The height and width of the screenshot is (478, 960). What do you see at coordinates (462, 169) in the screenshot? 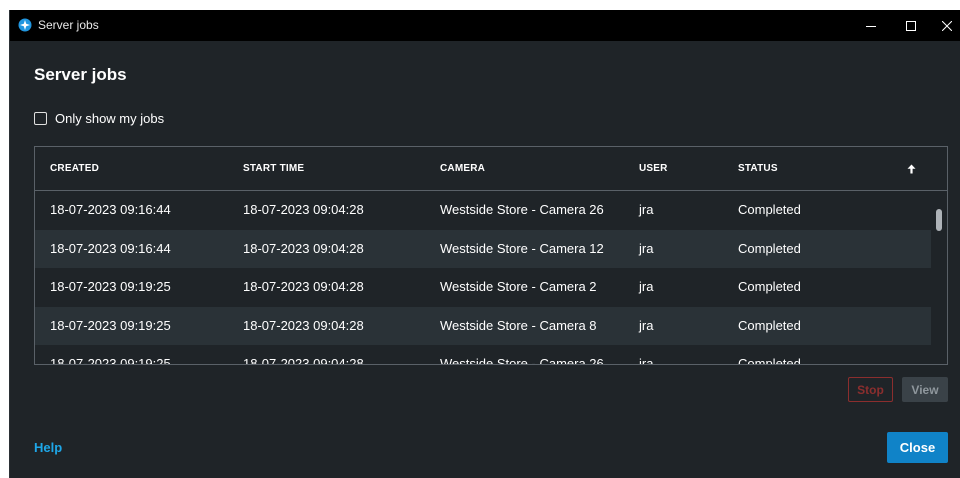
I see `column-header-camera: CAMERA` at bounding box center [462, 169].